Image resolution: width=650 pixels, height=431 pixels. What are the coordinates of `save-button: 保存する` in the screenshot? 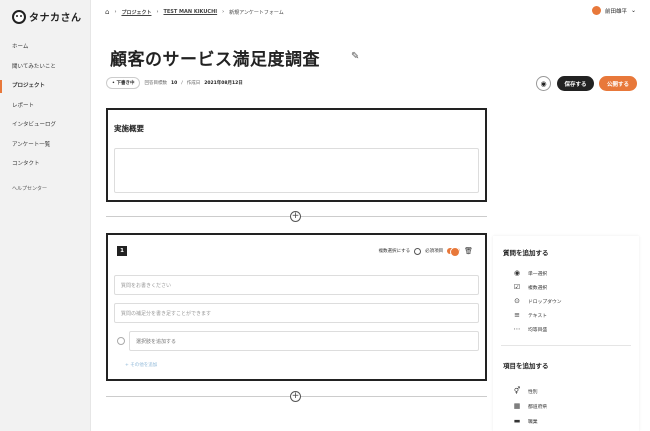 It's located at (575, 83).